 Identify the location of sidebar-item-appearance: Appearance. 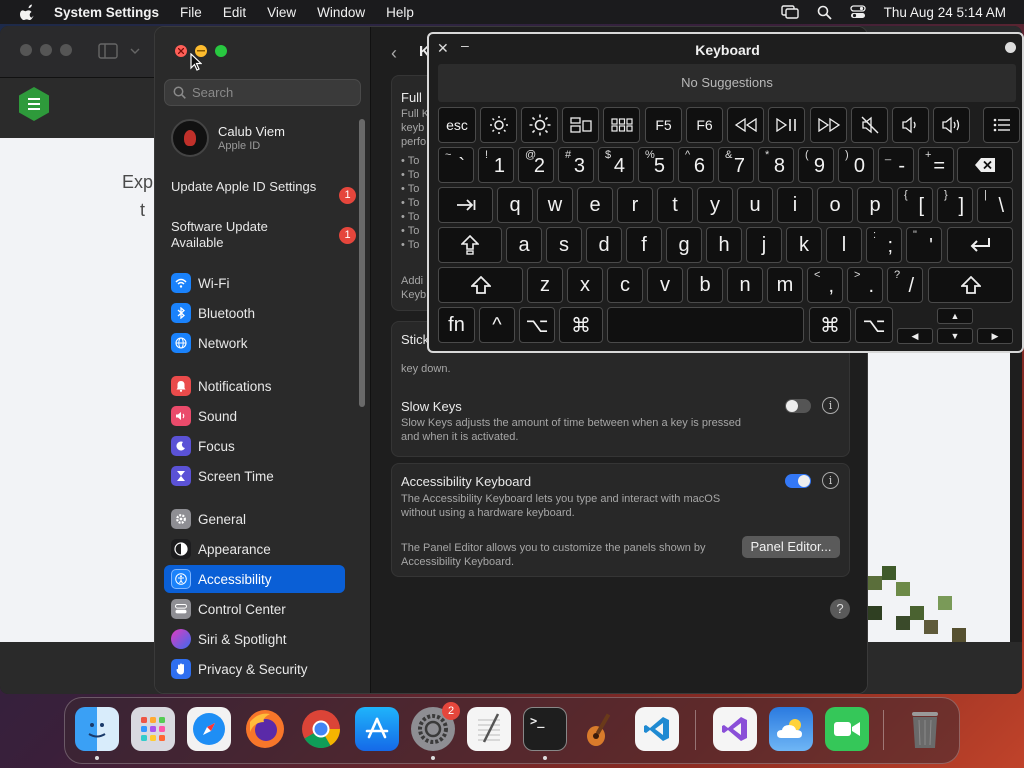
(254, 549).